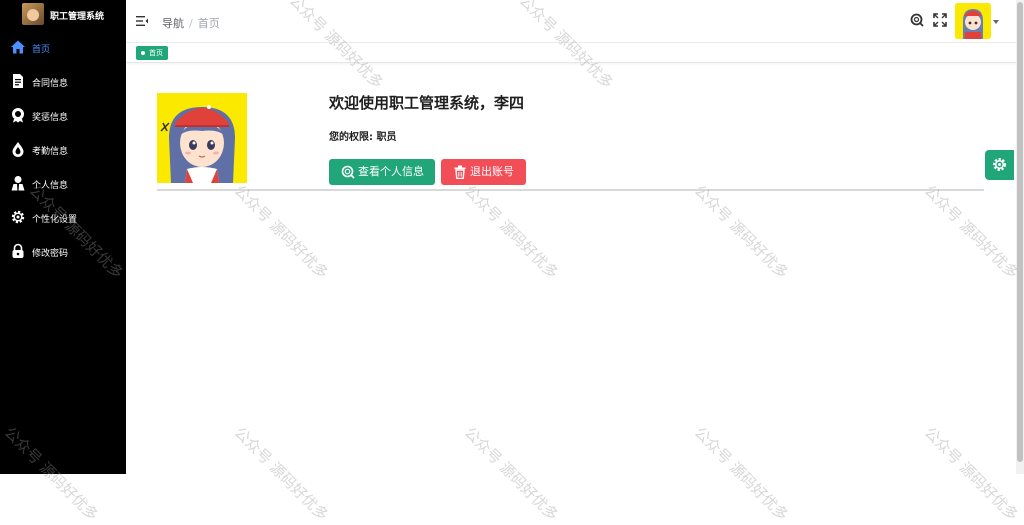  What do you see at coordinates (173, 23) in the screenshot?
I see `breadcrumb-nav: 导航` at bounding box center [173, 23].